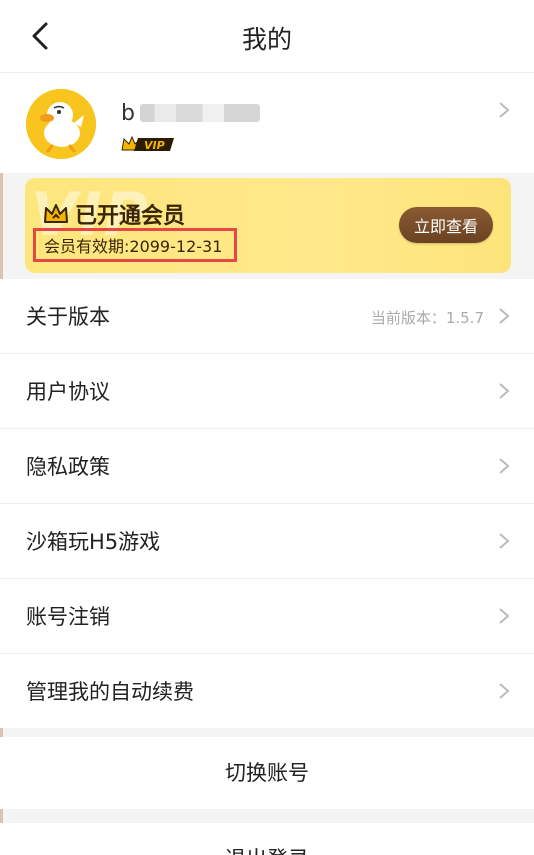 This screenshot has height=855, width=534. Describe the element at coordinates (110, 692) in the screenshot. I see `menu-item-label: 管理我的自动续费` at that location.